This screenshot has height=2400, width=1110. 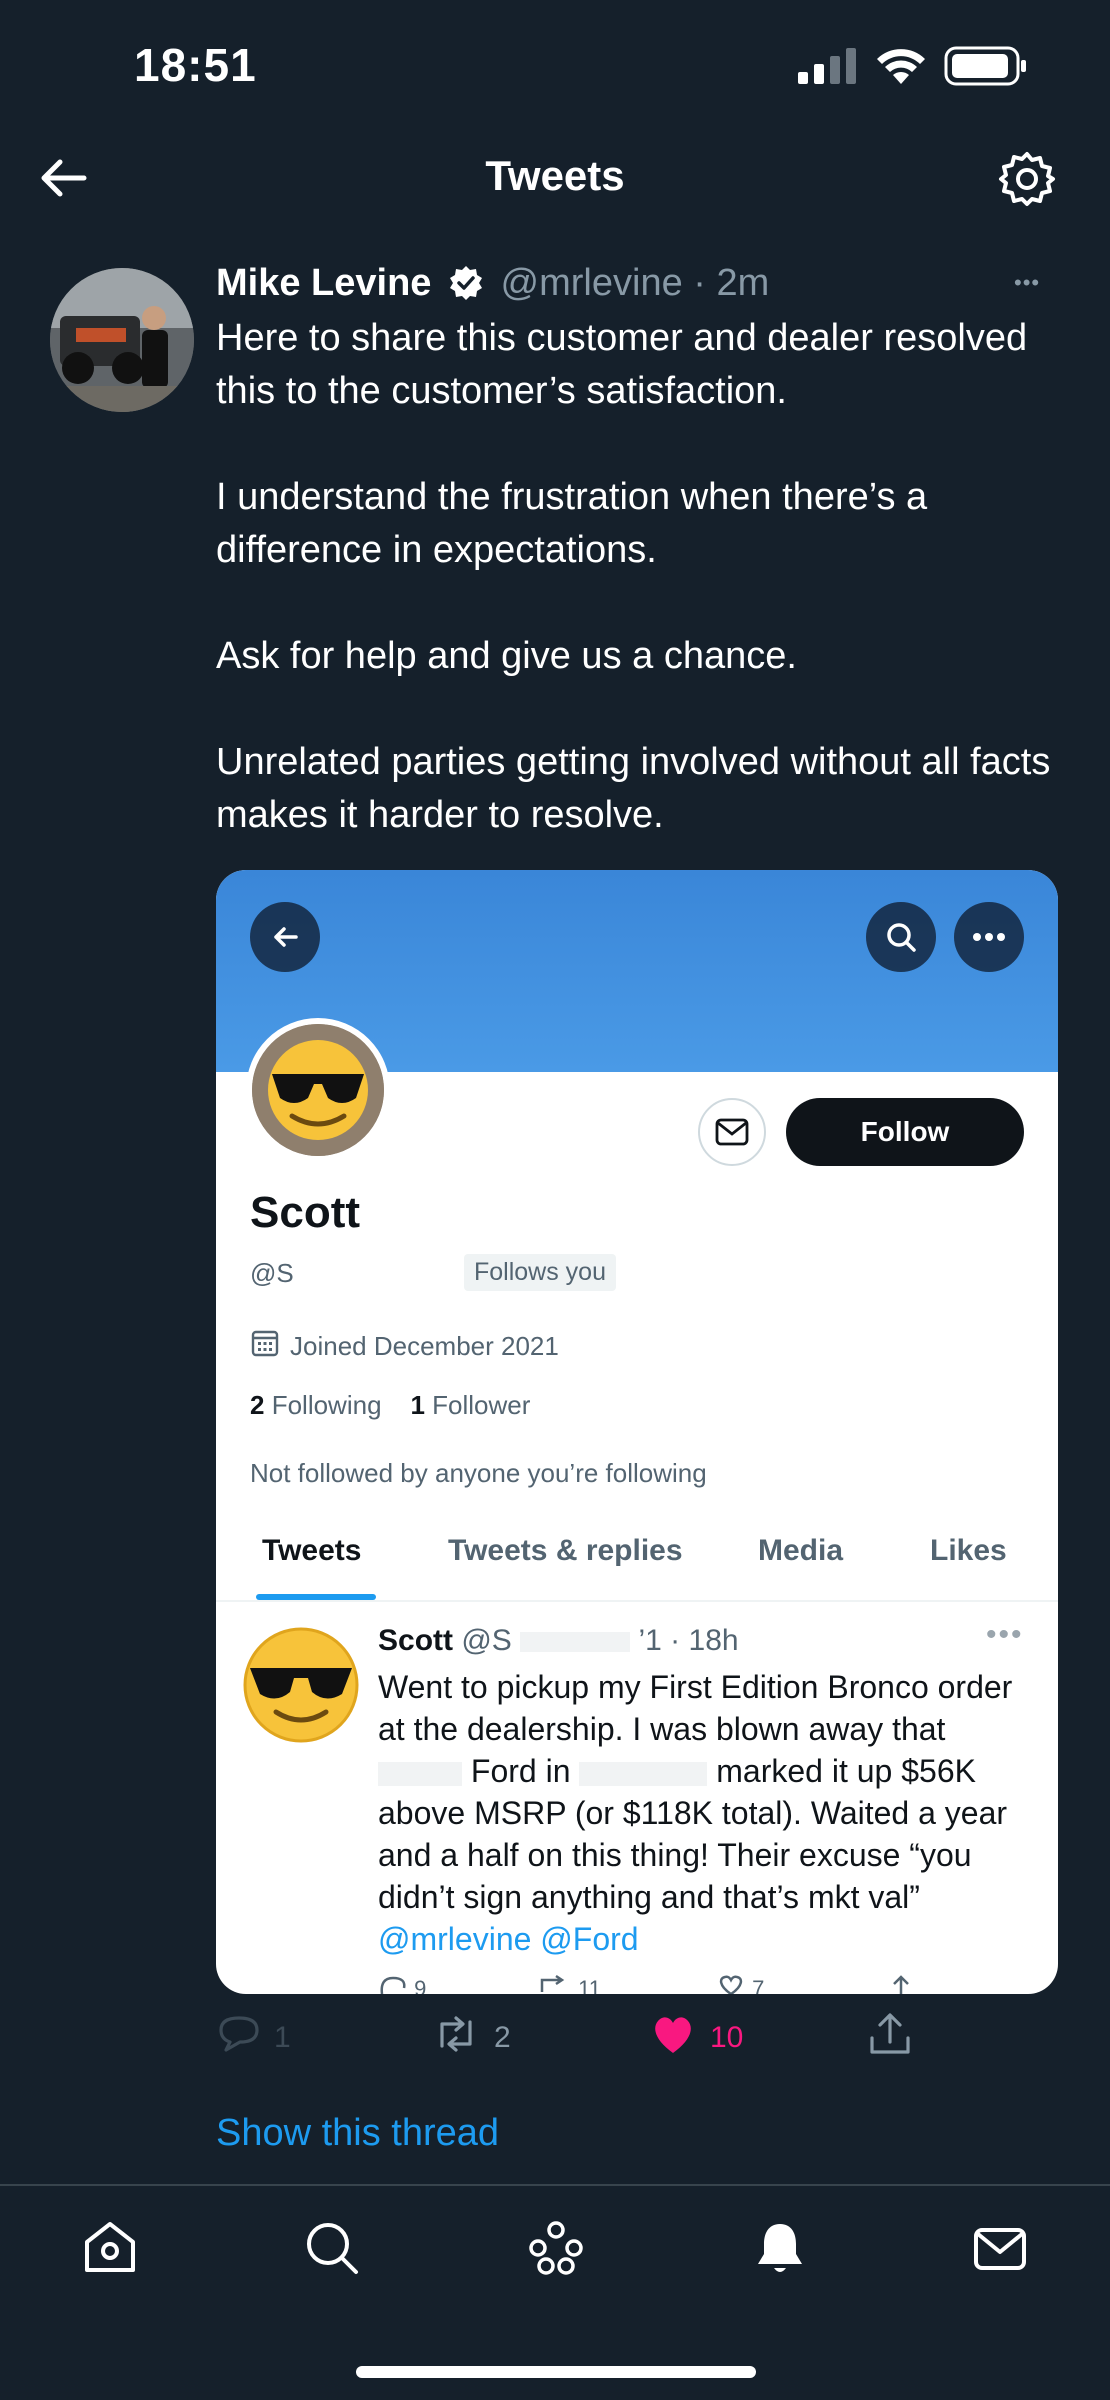 I want to click on author-handle: @mrlevine, so click(x=592, y=283).